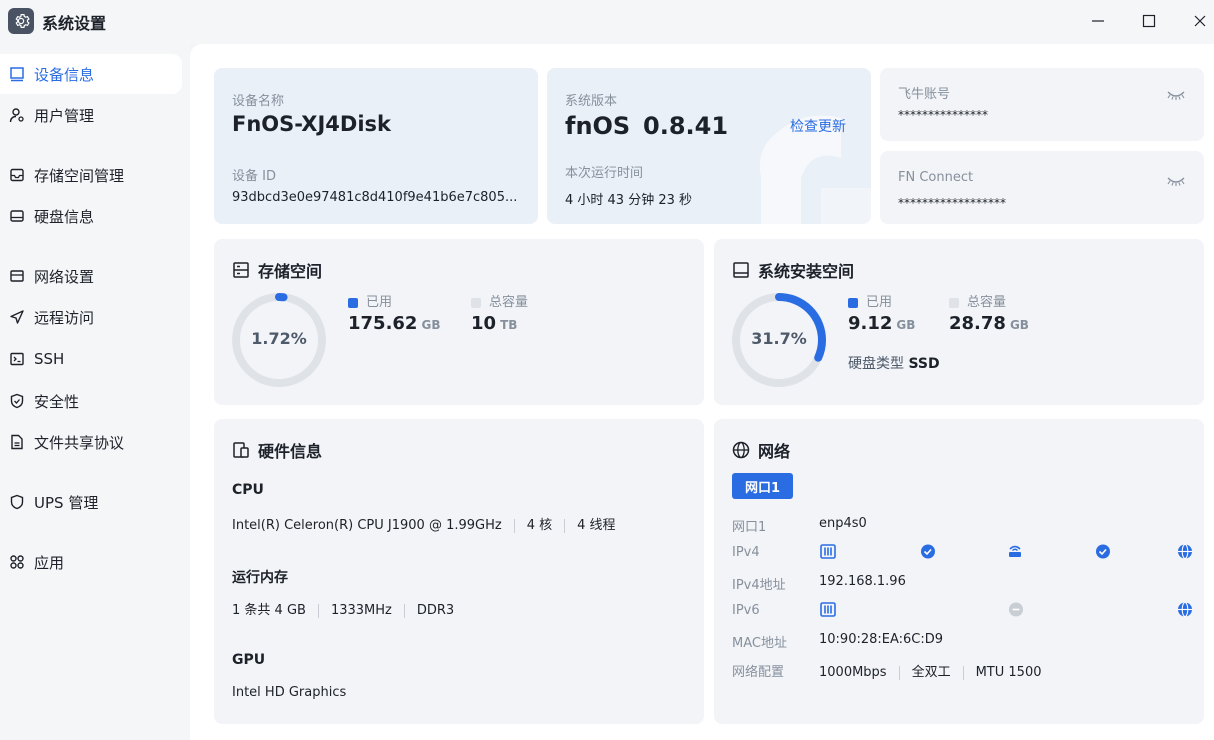 Image resolution: width=1214 pixels, height=740 pixels. I want to click on sidebar-item-apps: 应用, so click(91, 562).